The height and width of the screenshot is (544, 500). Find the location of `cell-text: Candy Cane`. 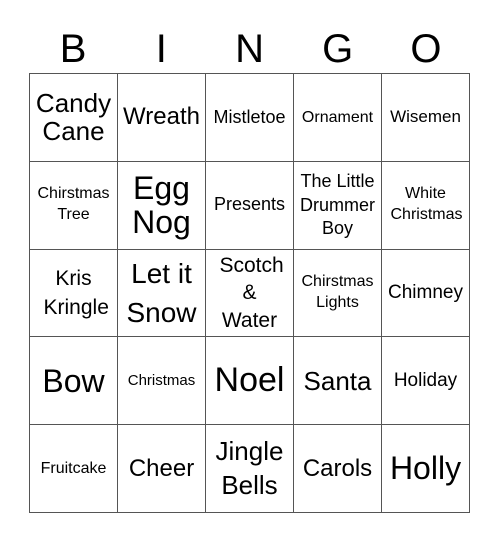

cell-text: Candy Cane is located at coordinates (73, 117).